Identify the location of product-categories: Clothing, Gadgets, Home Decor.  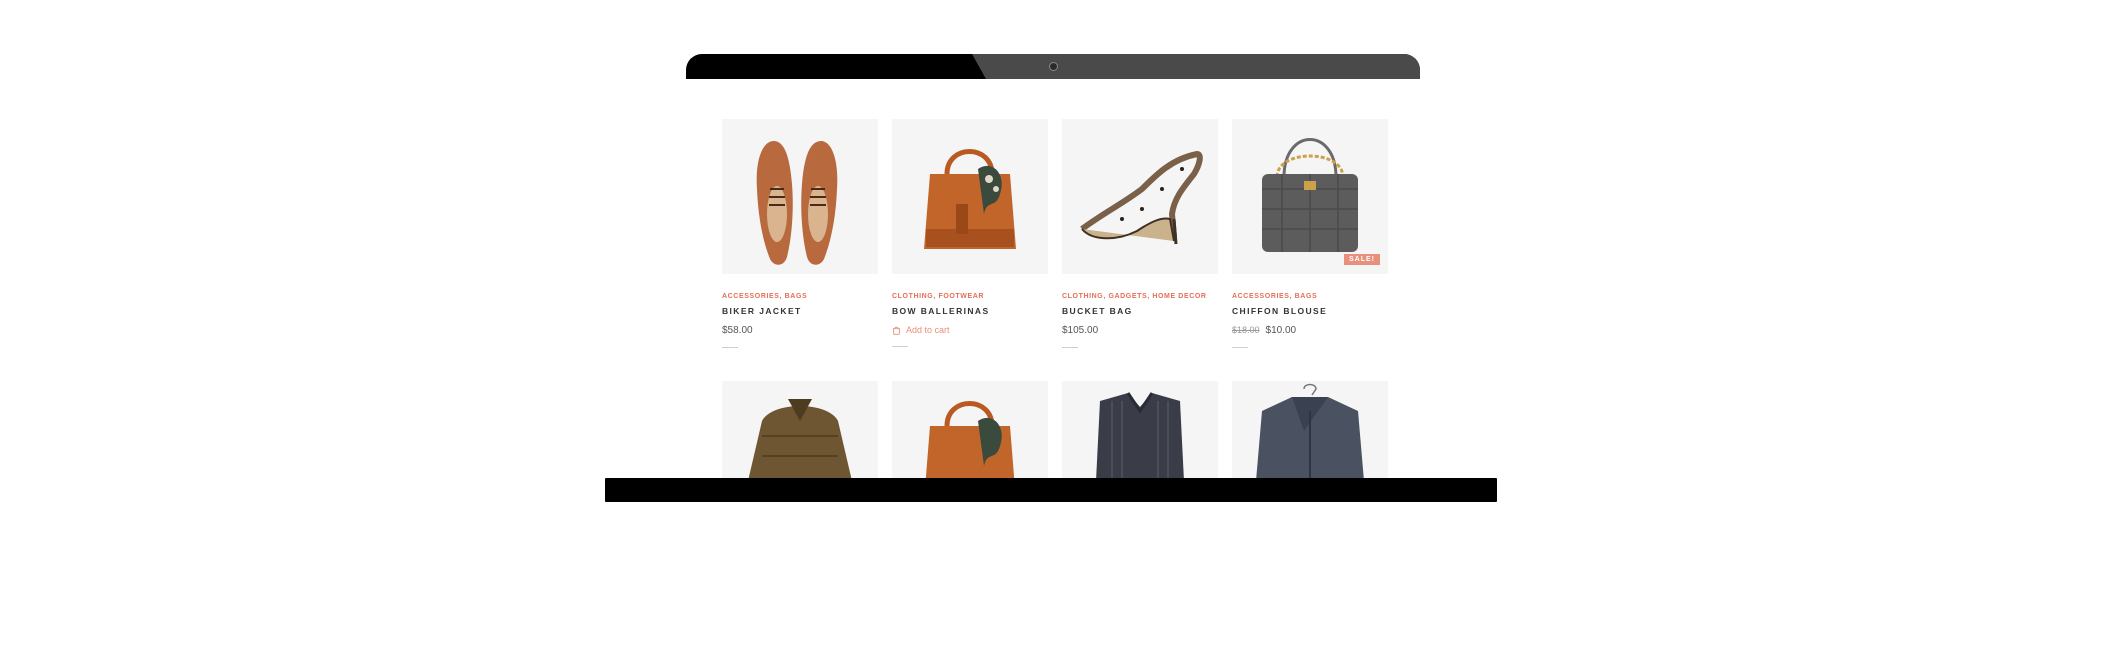
(1140, 296).